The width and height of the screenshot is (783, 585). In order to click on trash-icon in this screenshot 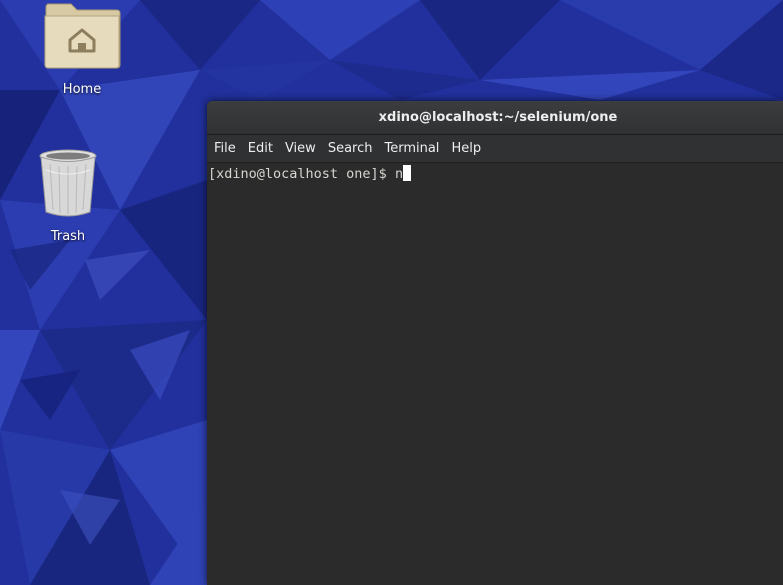, I will do `click(68, 183)`.